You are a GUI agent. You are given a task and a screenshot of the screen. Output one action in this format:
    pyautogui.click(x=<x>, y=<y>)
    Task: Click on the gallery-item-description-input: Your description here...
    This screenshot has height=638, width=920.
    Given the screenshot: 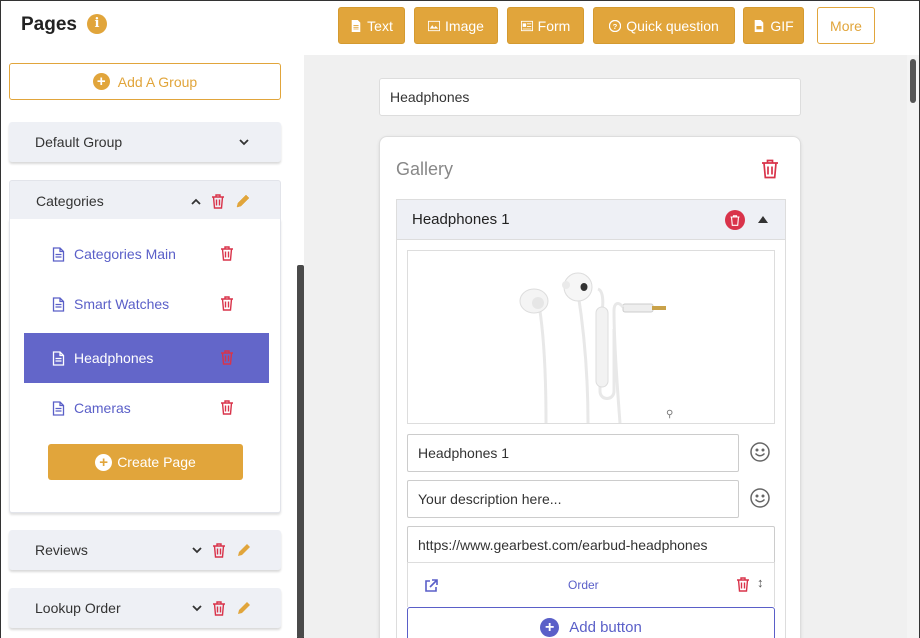 What is the action you would take?
    pyautogui.click(x=573, y=499)
    